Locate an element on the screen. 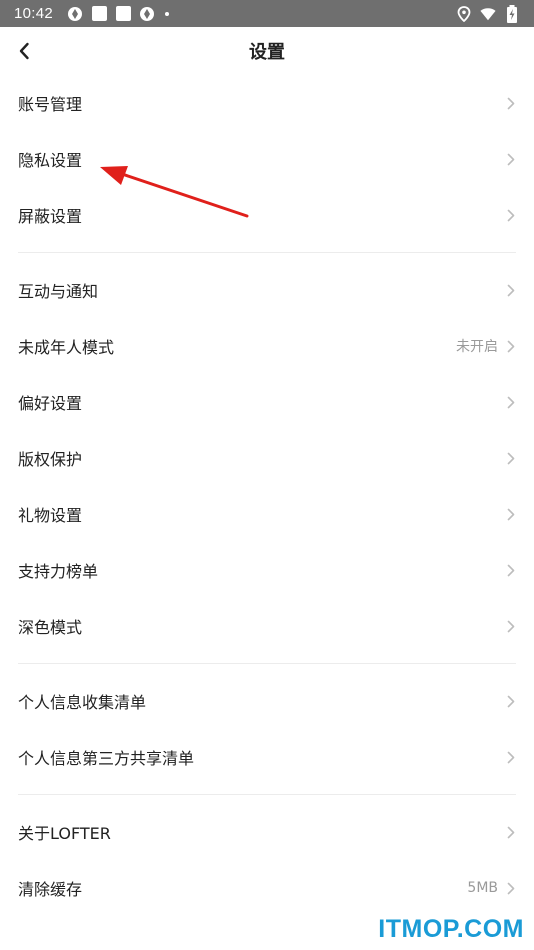 This screenshot has width=534, height=950. chevron-left-icon is located at coordinates (24, 51).